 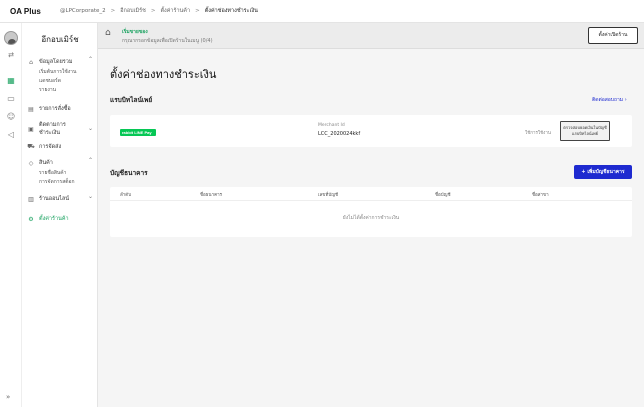 I want to click on sidebar-sub-product-list: รายชื่อสินค้า, so click(x=60, y=173).